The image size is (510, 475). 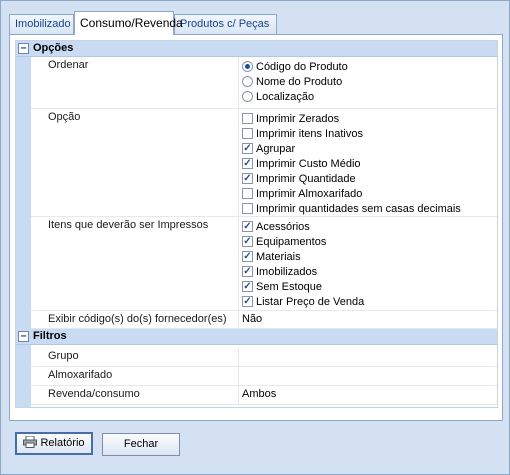 I want to click on category-filtros: – Filtros, so click(x=256, y=337).